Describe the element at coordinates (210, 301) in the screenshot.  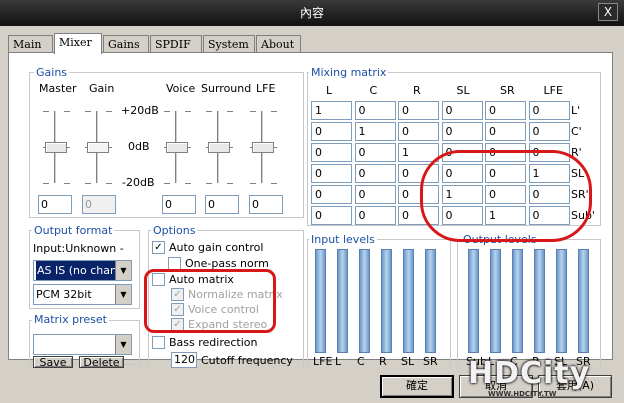
I see `annotation-options-rect` at that location.